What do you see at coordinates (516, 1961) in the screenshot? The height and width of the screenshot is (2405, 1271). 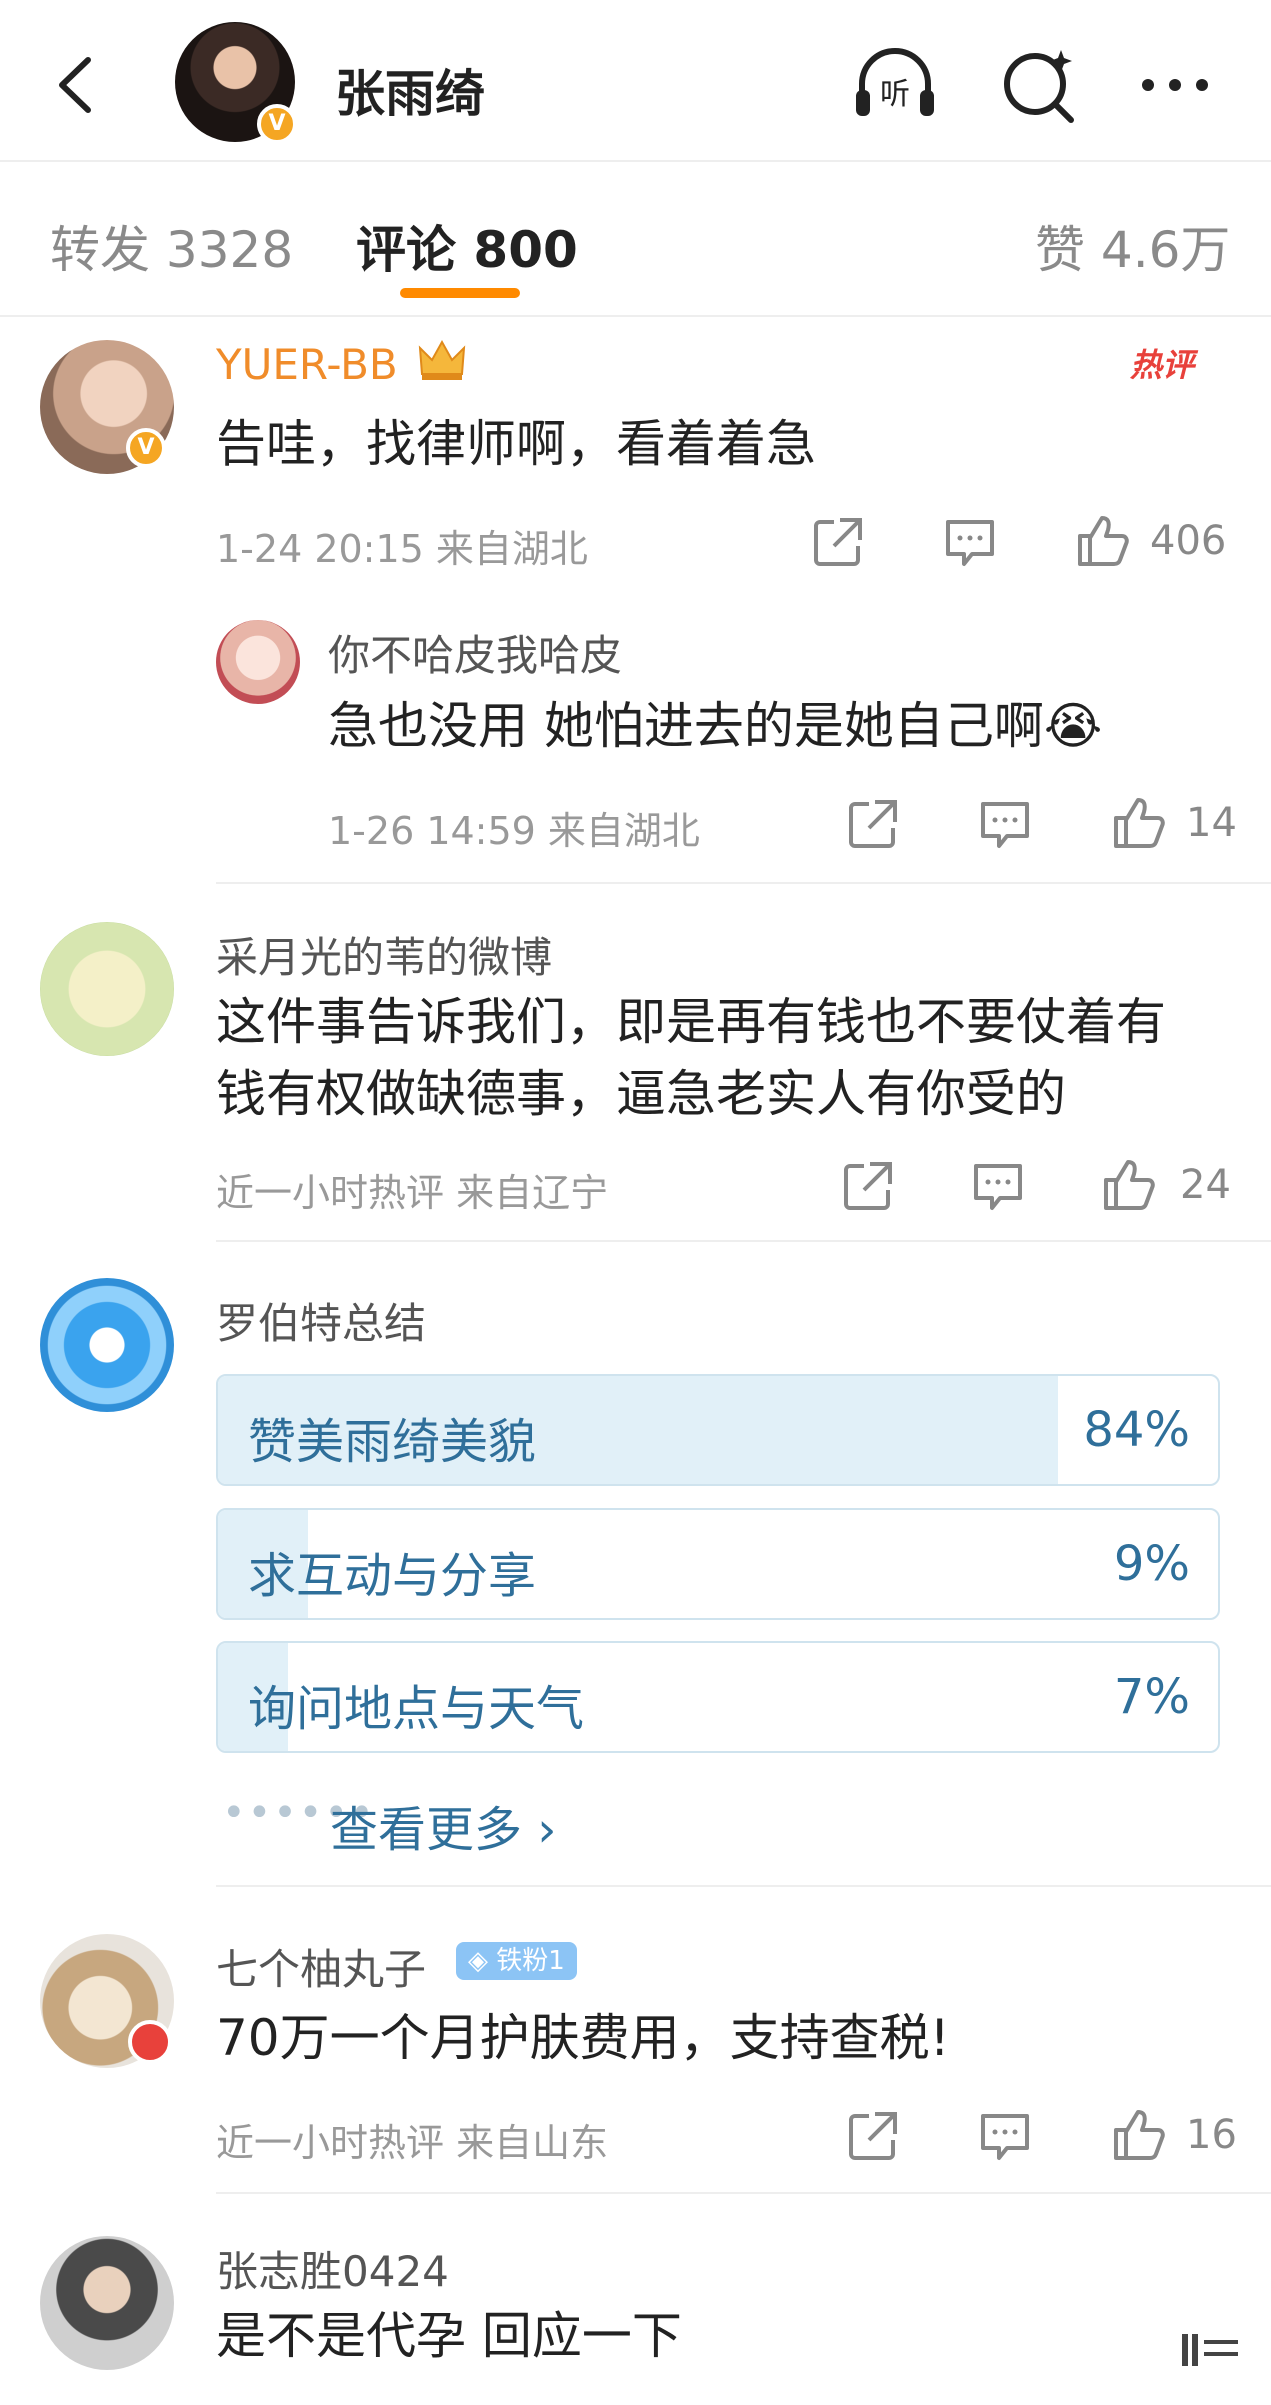 I see `fan-level-badge: ◈ 铁粉1` at bounding box center [516, 1961].